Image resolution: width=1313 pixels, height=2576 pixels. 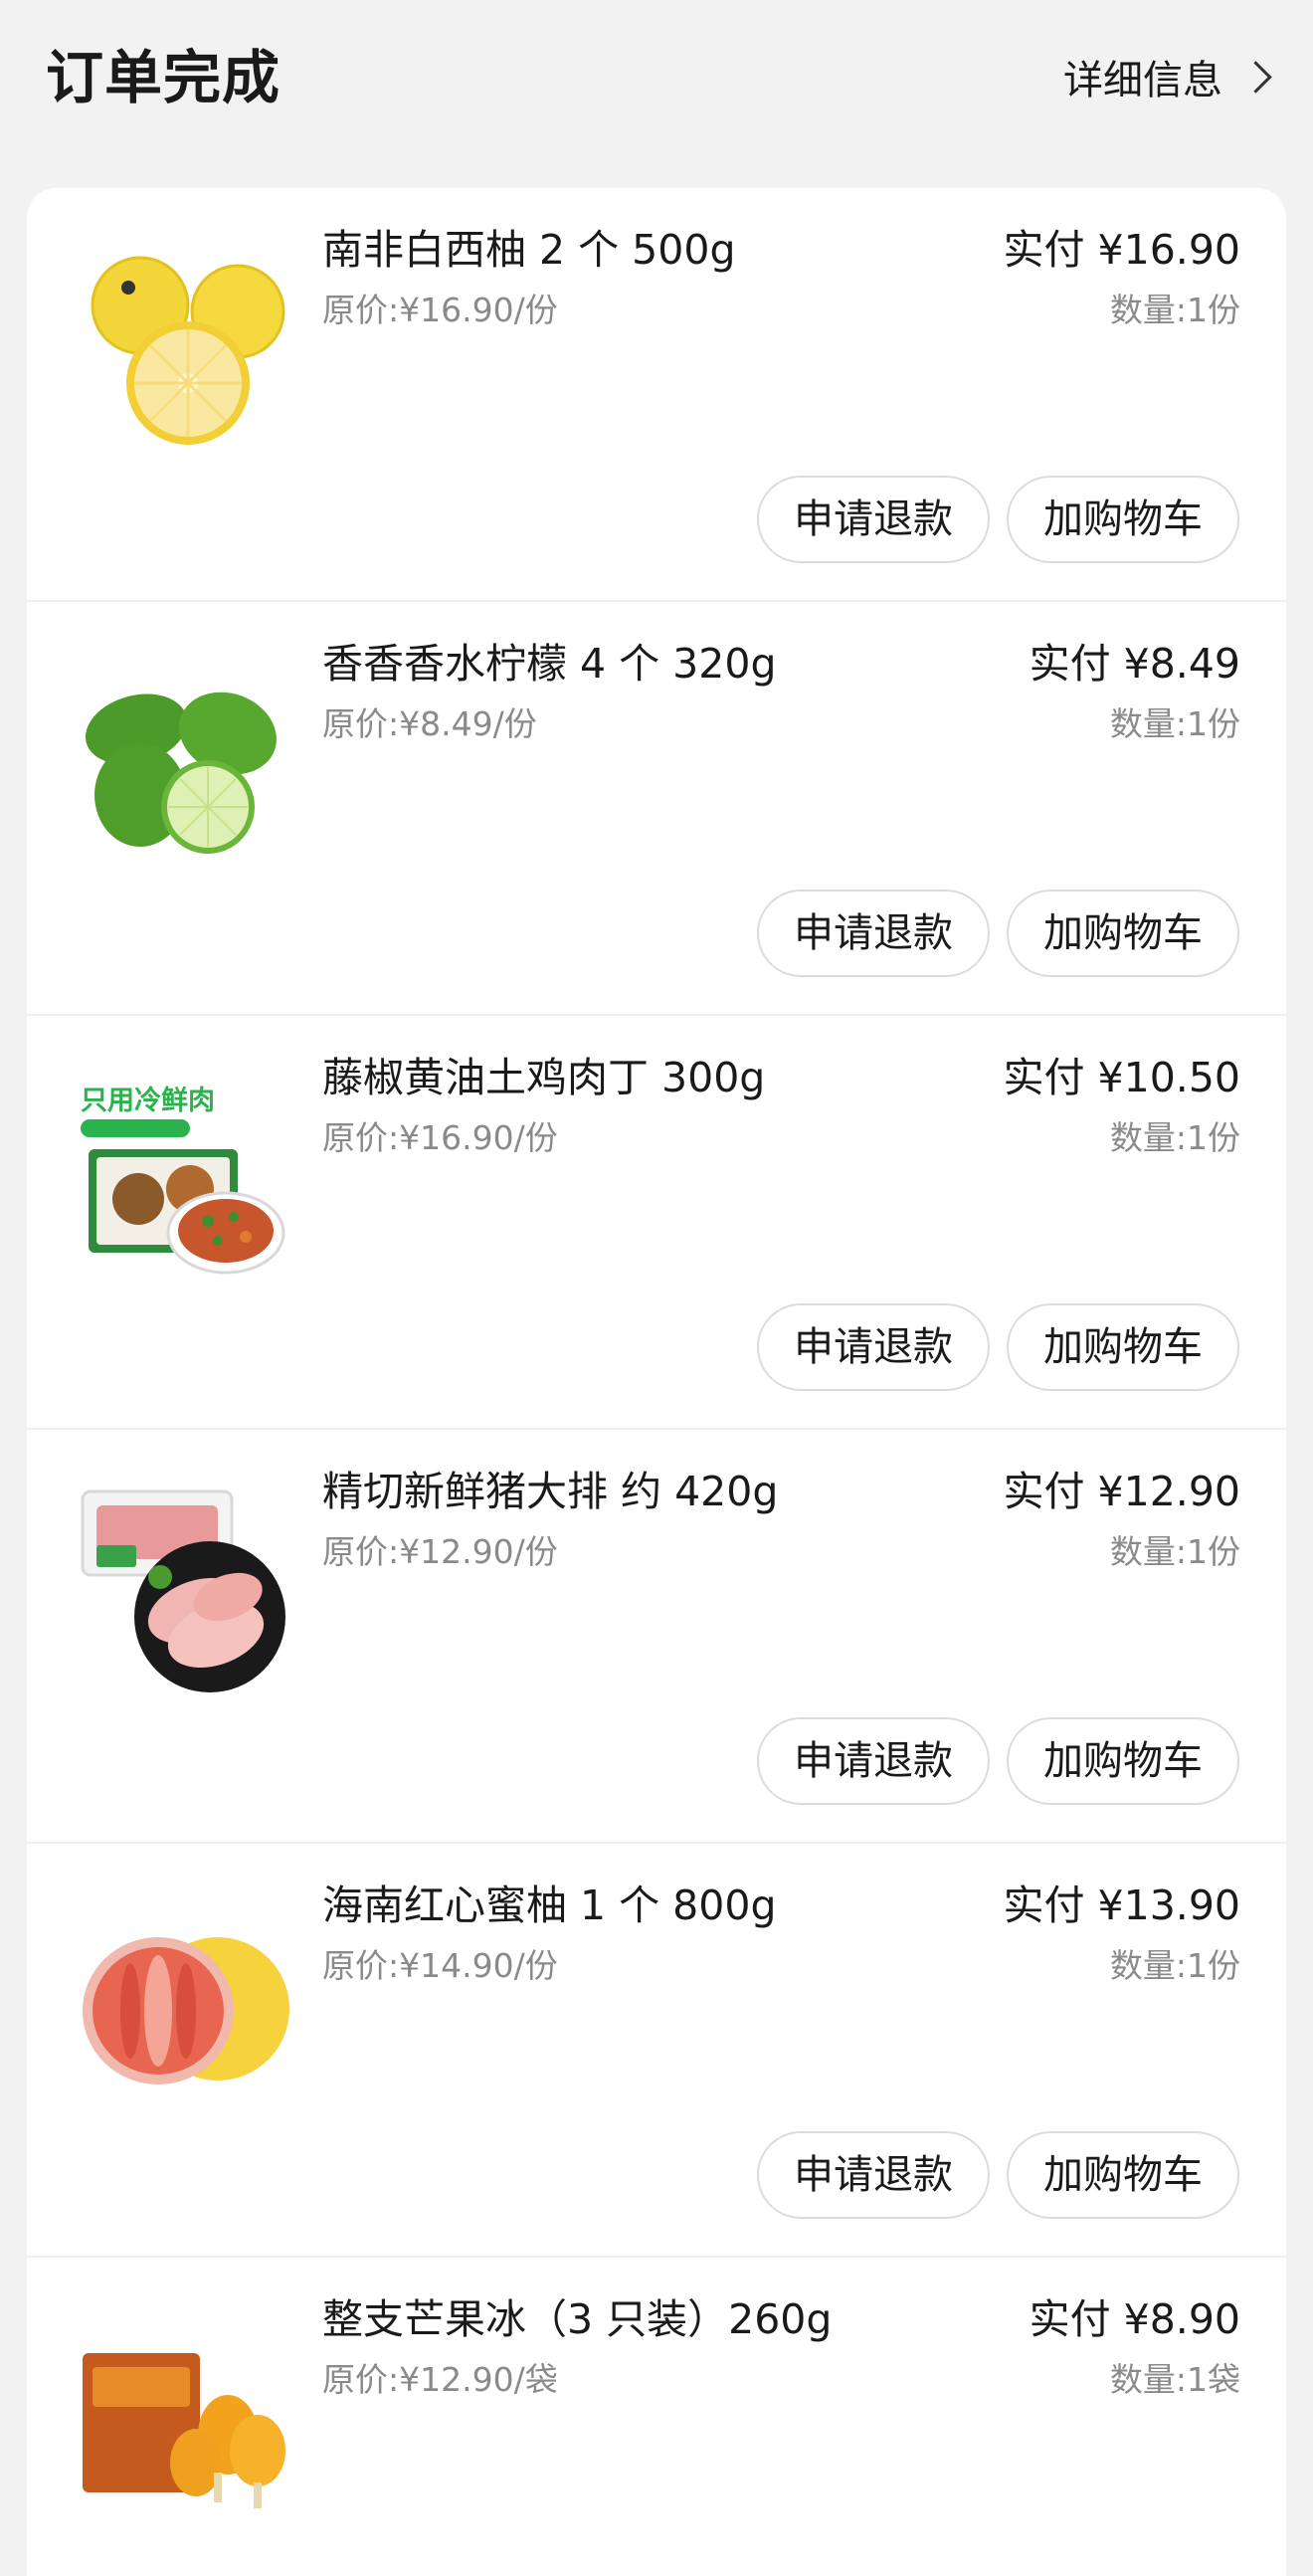 I want to click on item-name: 藤椒黄油土鸡肉丁 300g, so click(x=544, y=1077).